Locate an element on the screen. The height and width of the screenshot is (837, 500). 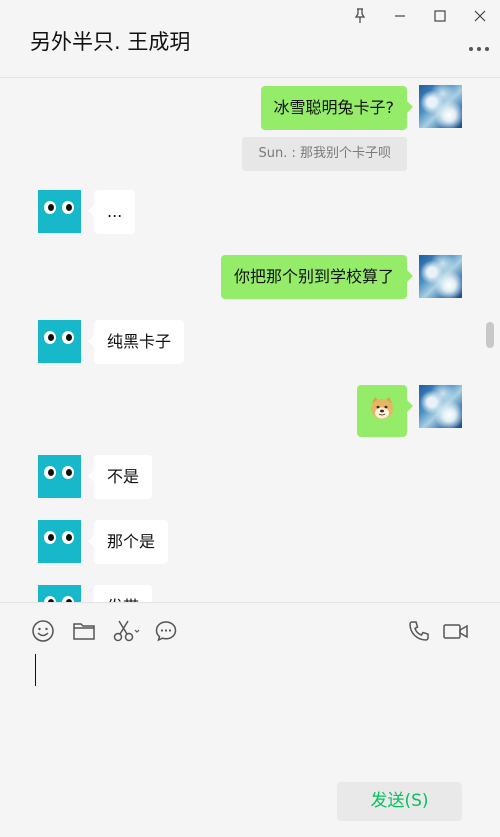
scissors-icon is located at coordinates (126, 631).